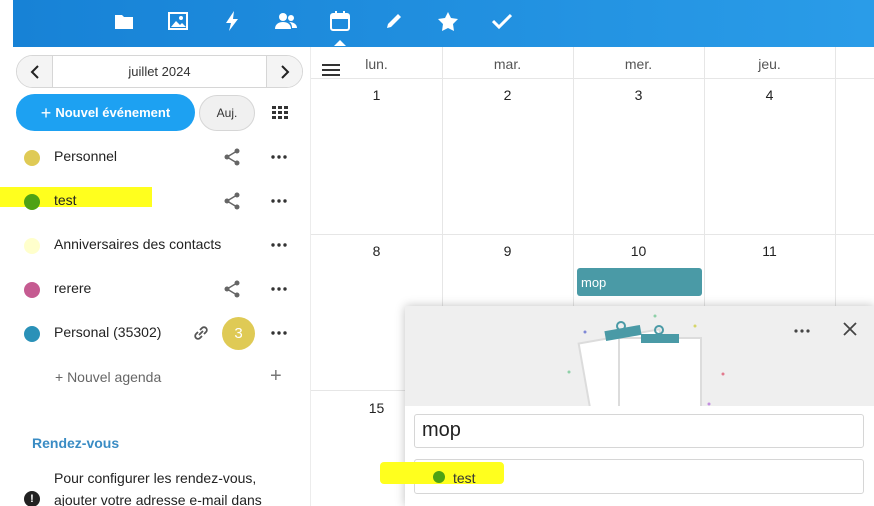 The height and width of the screenshot is (506, 874). I want to click on star-icon, so click(448, 21).